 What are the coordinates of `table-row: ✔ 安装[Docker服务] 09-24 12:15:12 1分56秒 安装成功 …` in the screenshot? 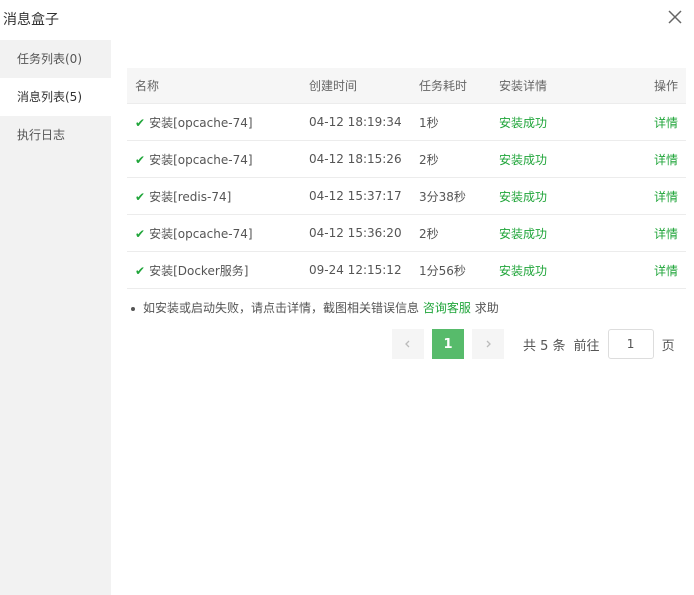 It's located at (406, 270).